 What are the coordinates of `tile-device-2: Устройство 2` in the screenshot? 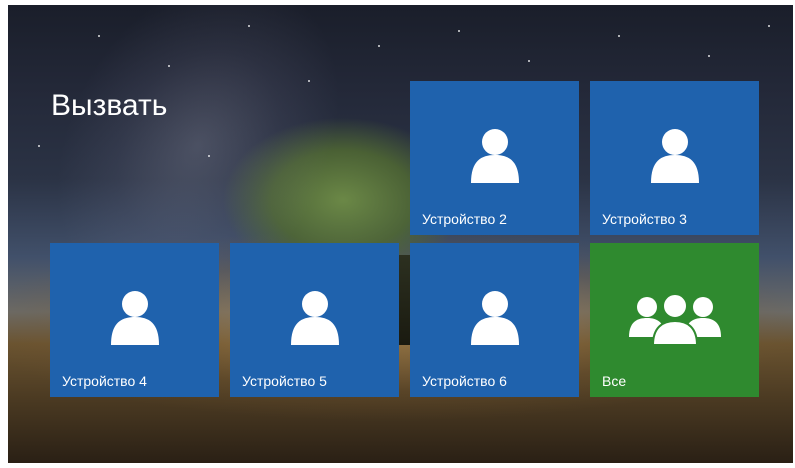 It's located at (494, 158).